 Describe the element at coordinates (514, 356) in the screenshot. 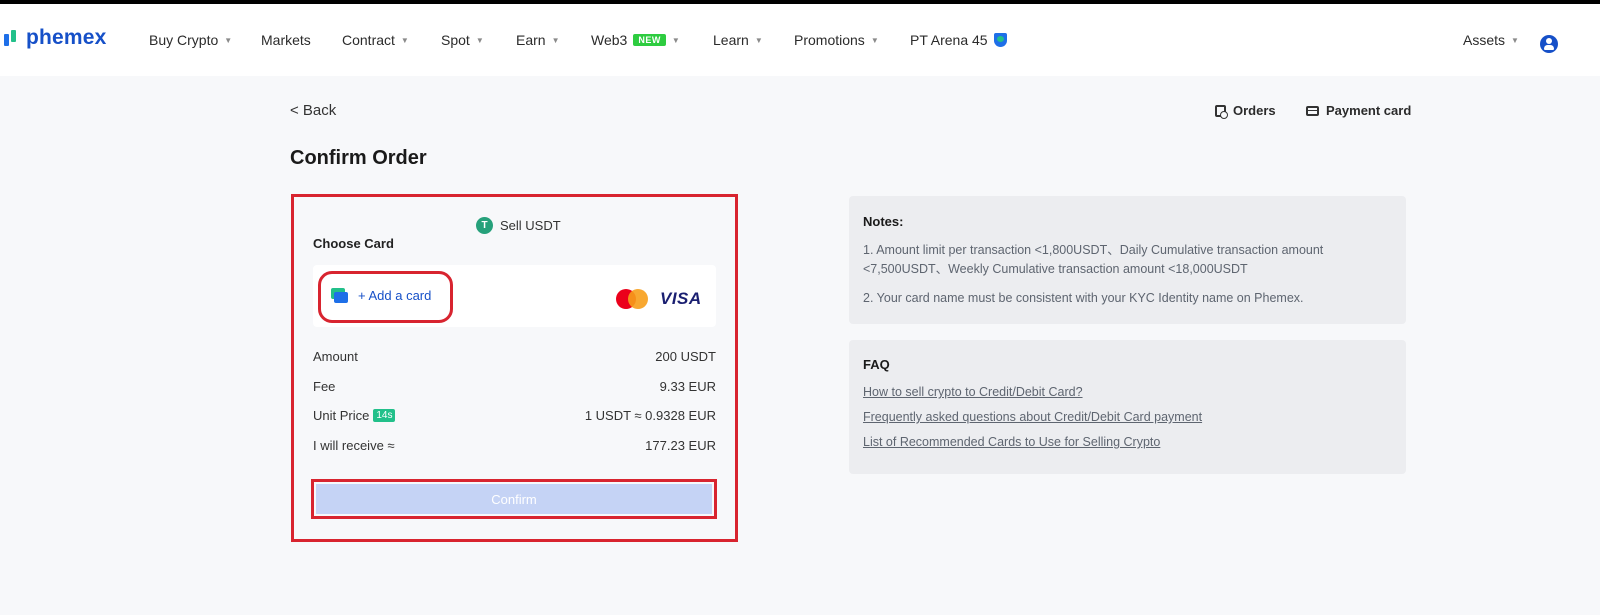

I see `amount-row: Amount 200 USDT` at that location.